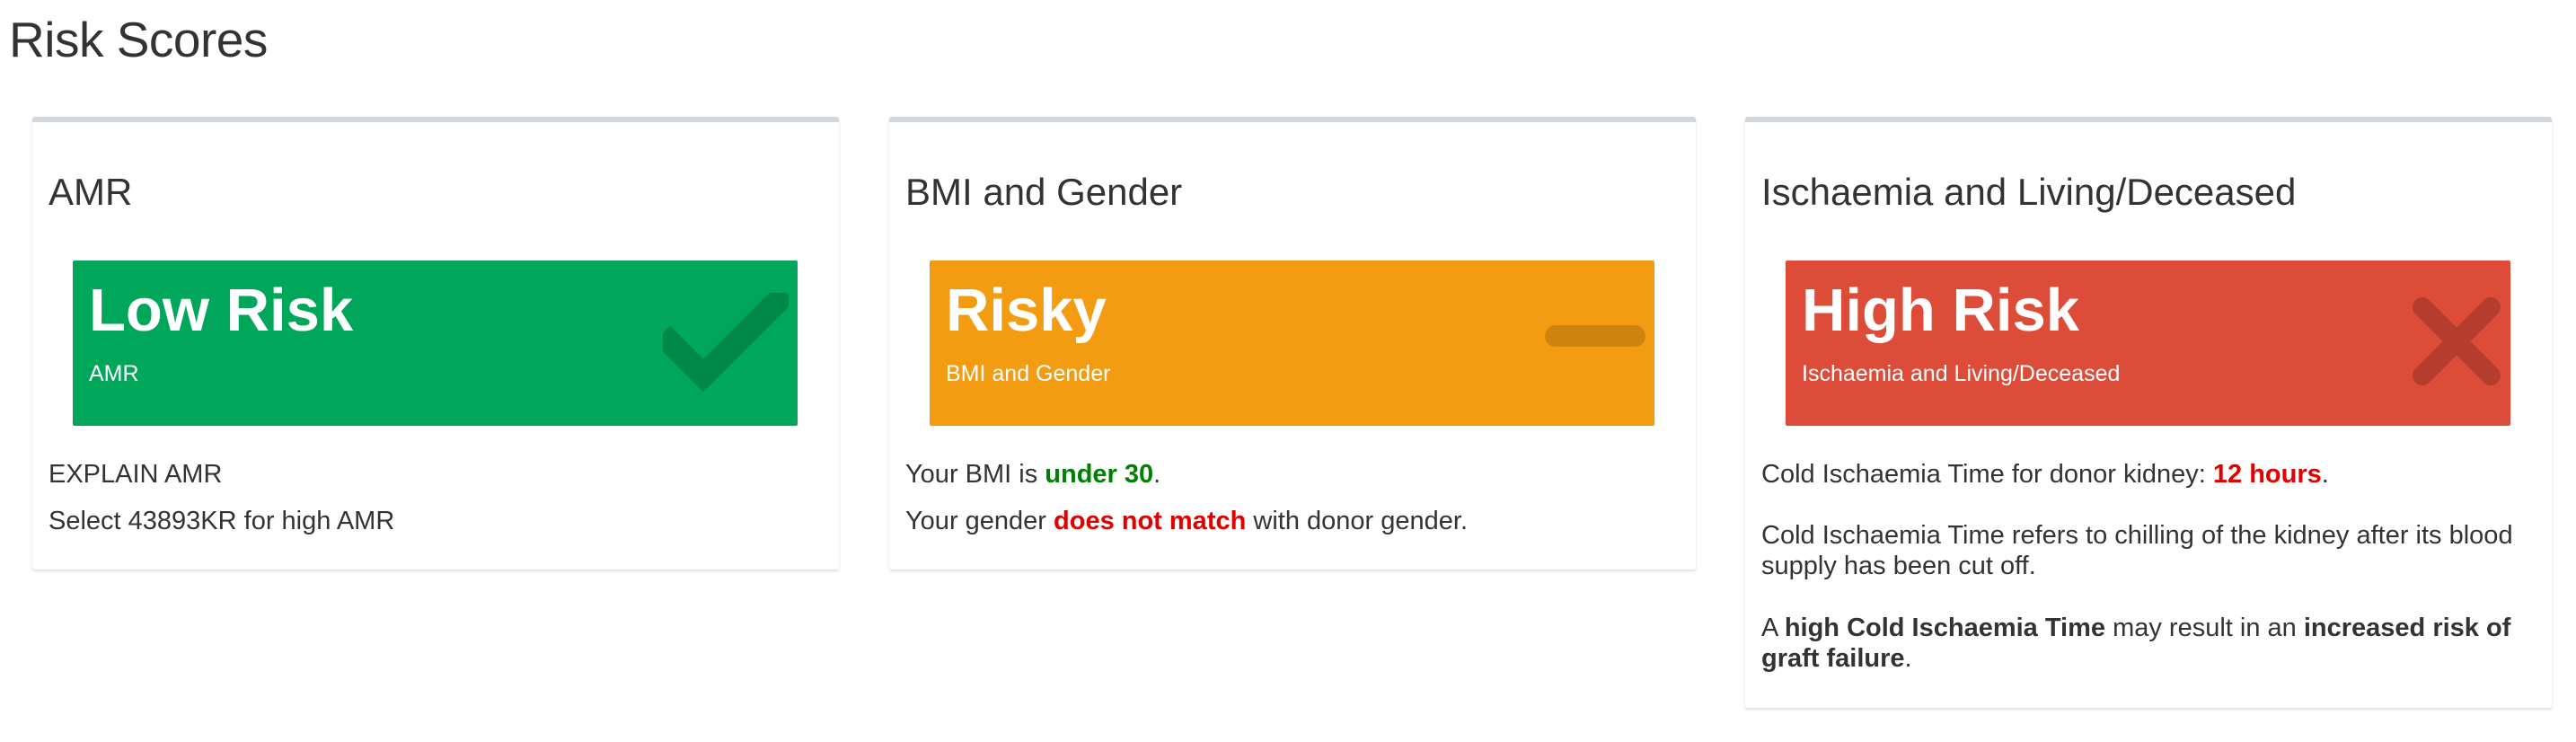 The image size is (2576, 742). I want to click on risk-status-banner: Risky BMI and Gender, so click(1292, 344).